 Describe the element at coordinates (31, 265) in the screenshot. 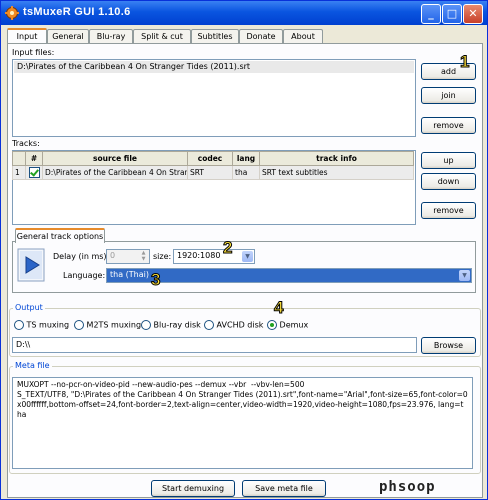

I see `media-file-icon` at that location.